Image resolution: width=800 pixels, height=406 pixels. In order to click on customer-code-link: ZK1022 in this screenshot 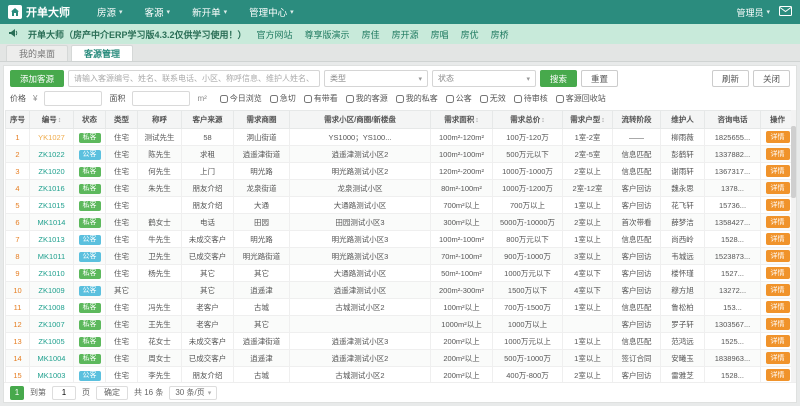, I will do `click(51, 154)`.